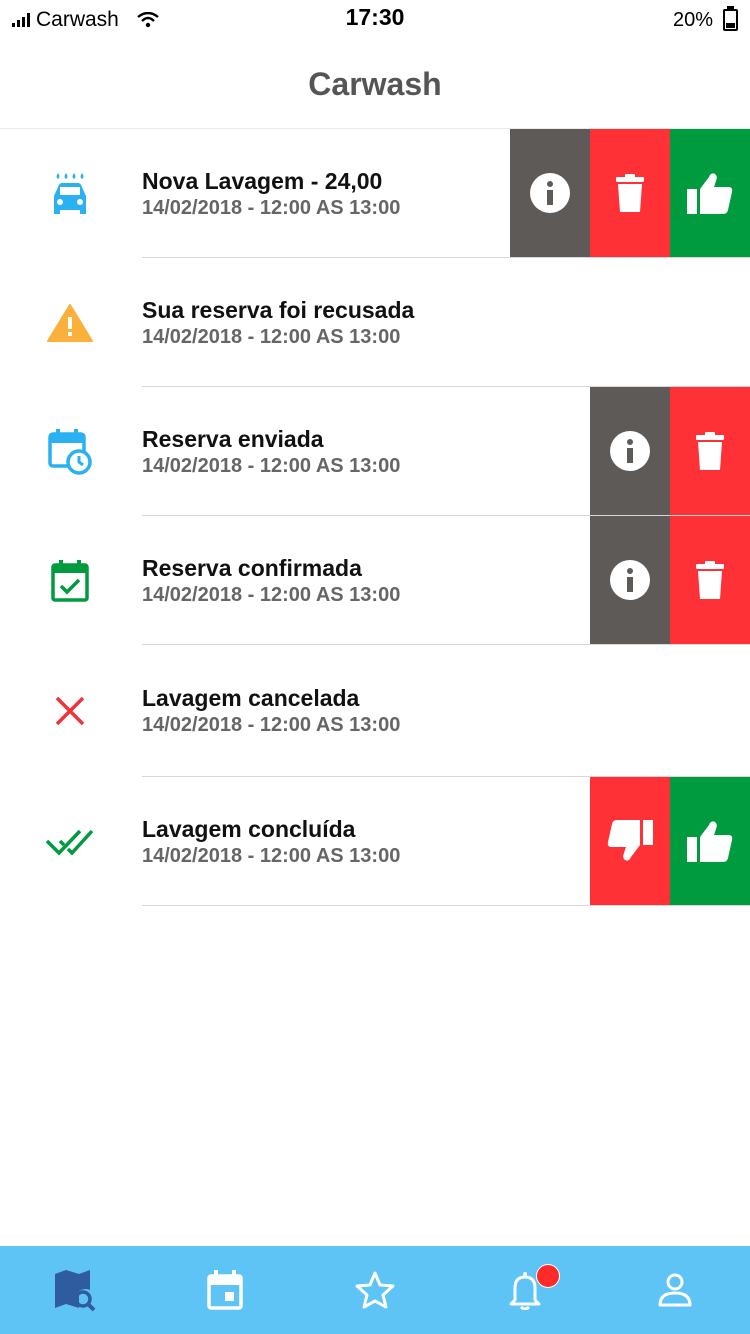 This screenshot has height=1334, width=750. I want to click on app-header: Carwash, so click(375, 84).